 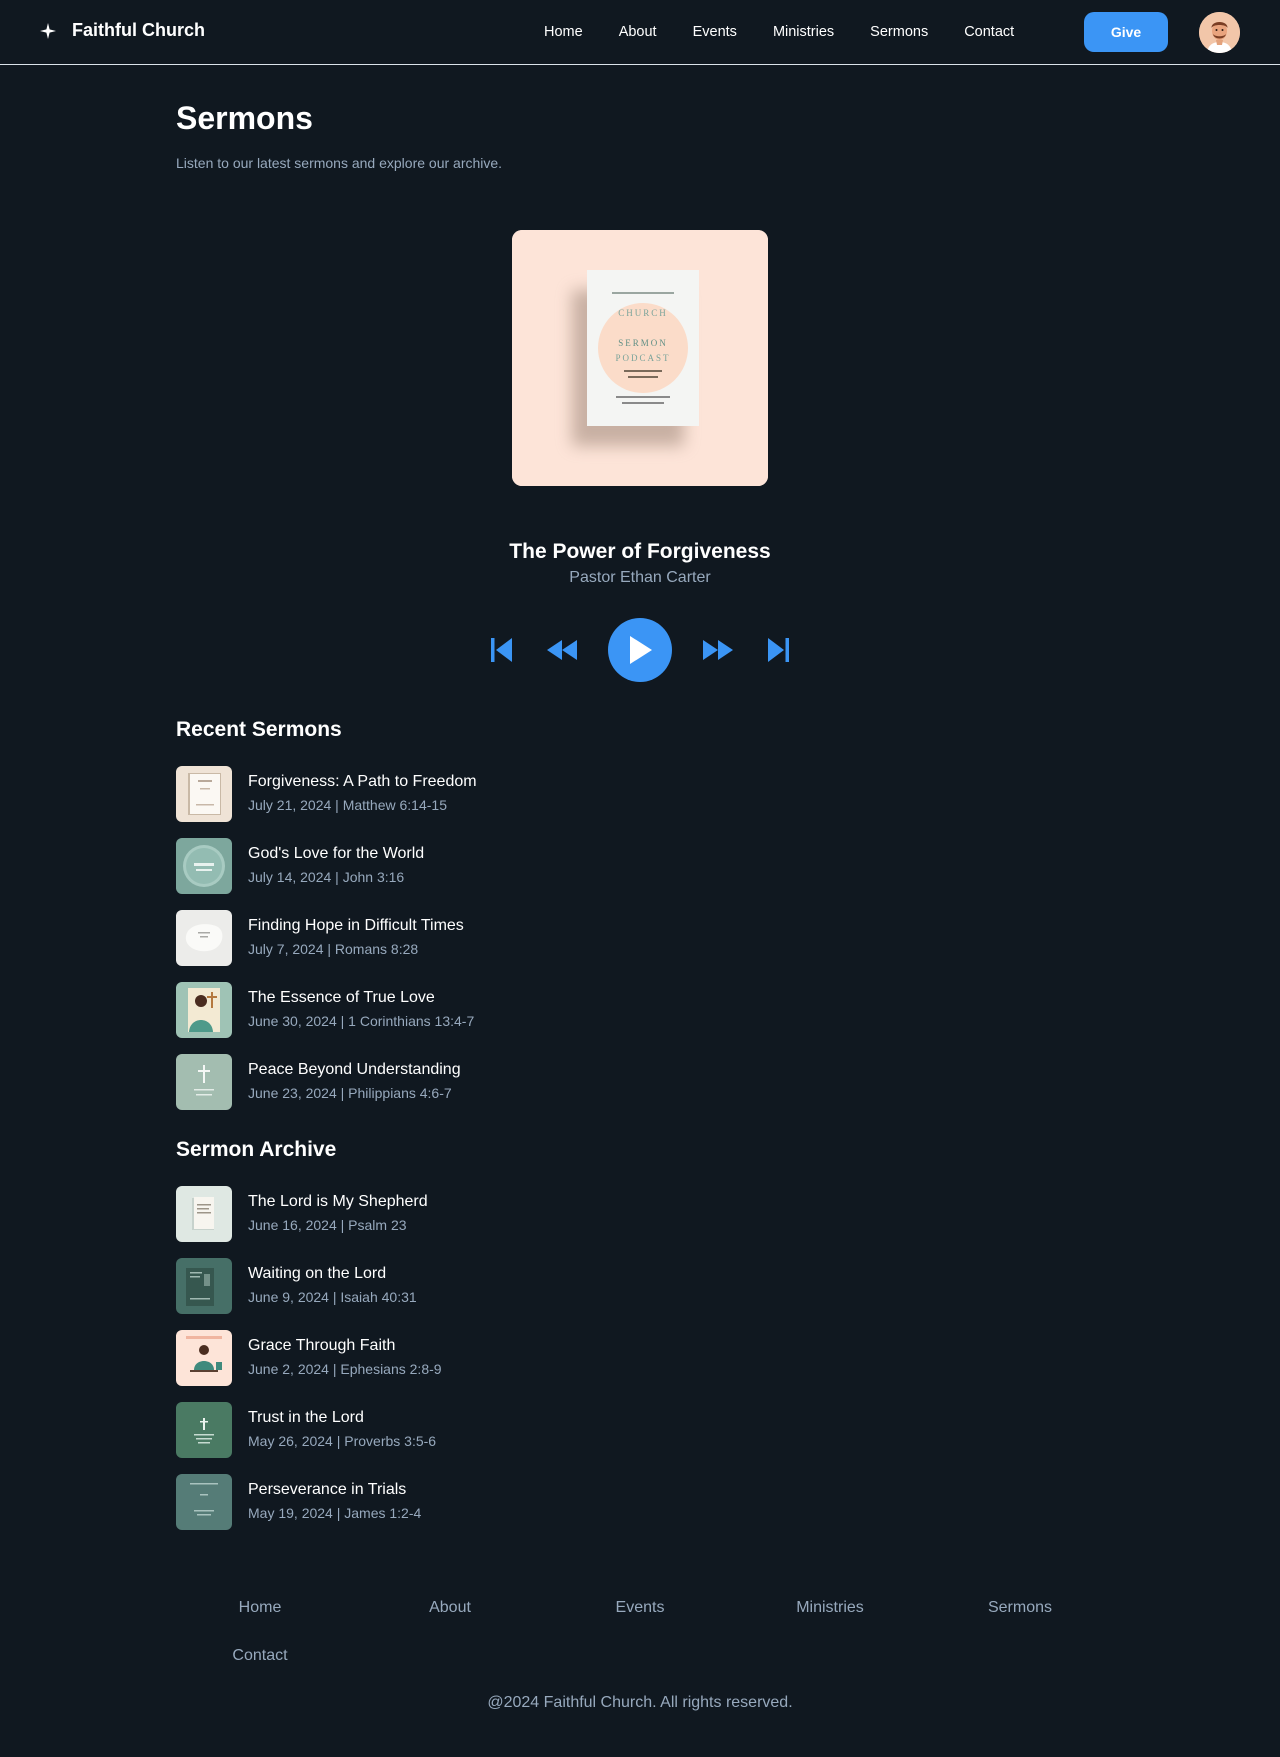 I want to click on brand-name: Faithful Church, so click(x=138, y=30).